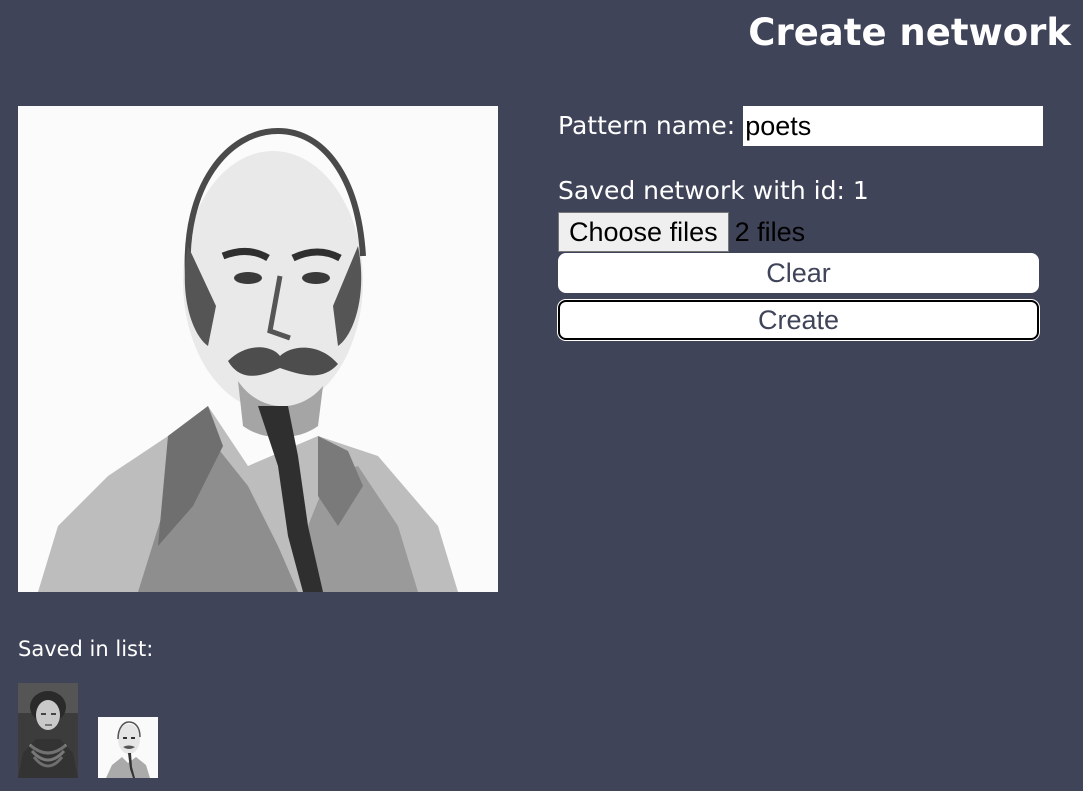 The image size is (1083, 791). Describe the element at coordinates (798, 273) in the screenshot. I see `clear-button: Clear` at that location.